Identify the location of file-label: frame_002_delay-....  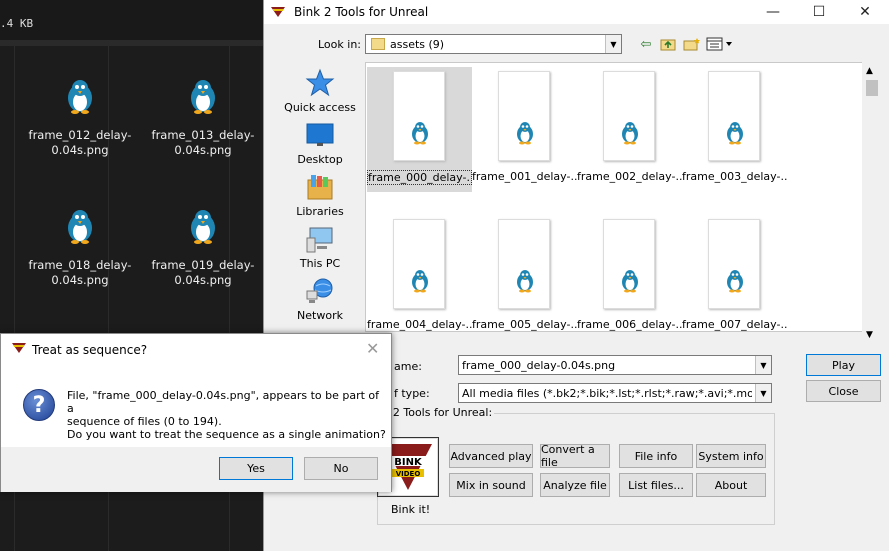
(629, 176).